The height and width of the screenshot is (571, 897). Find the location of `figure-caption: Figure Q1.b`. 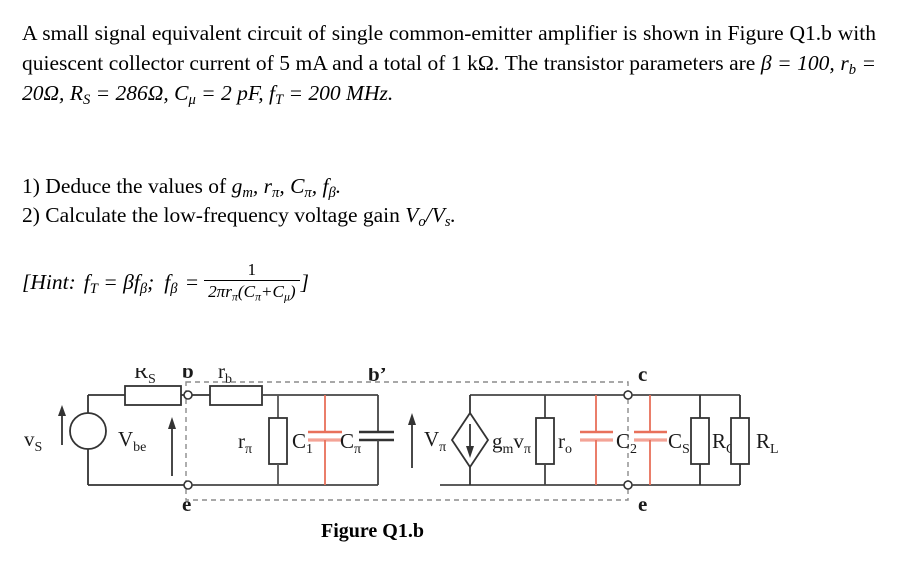

figure-caption: Figure Q1.b is located at coordinates (372, 531).